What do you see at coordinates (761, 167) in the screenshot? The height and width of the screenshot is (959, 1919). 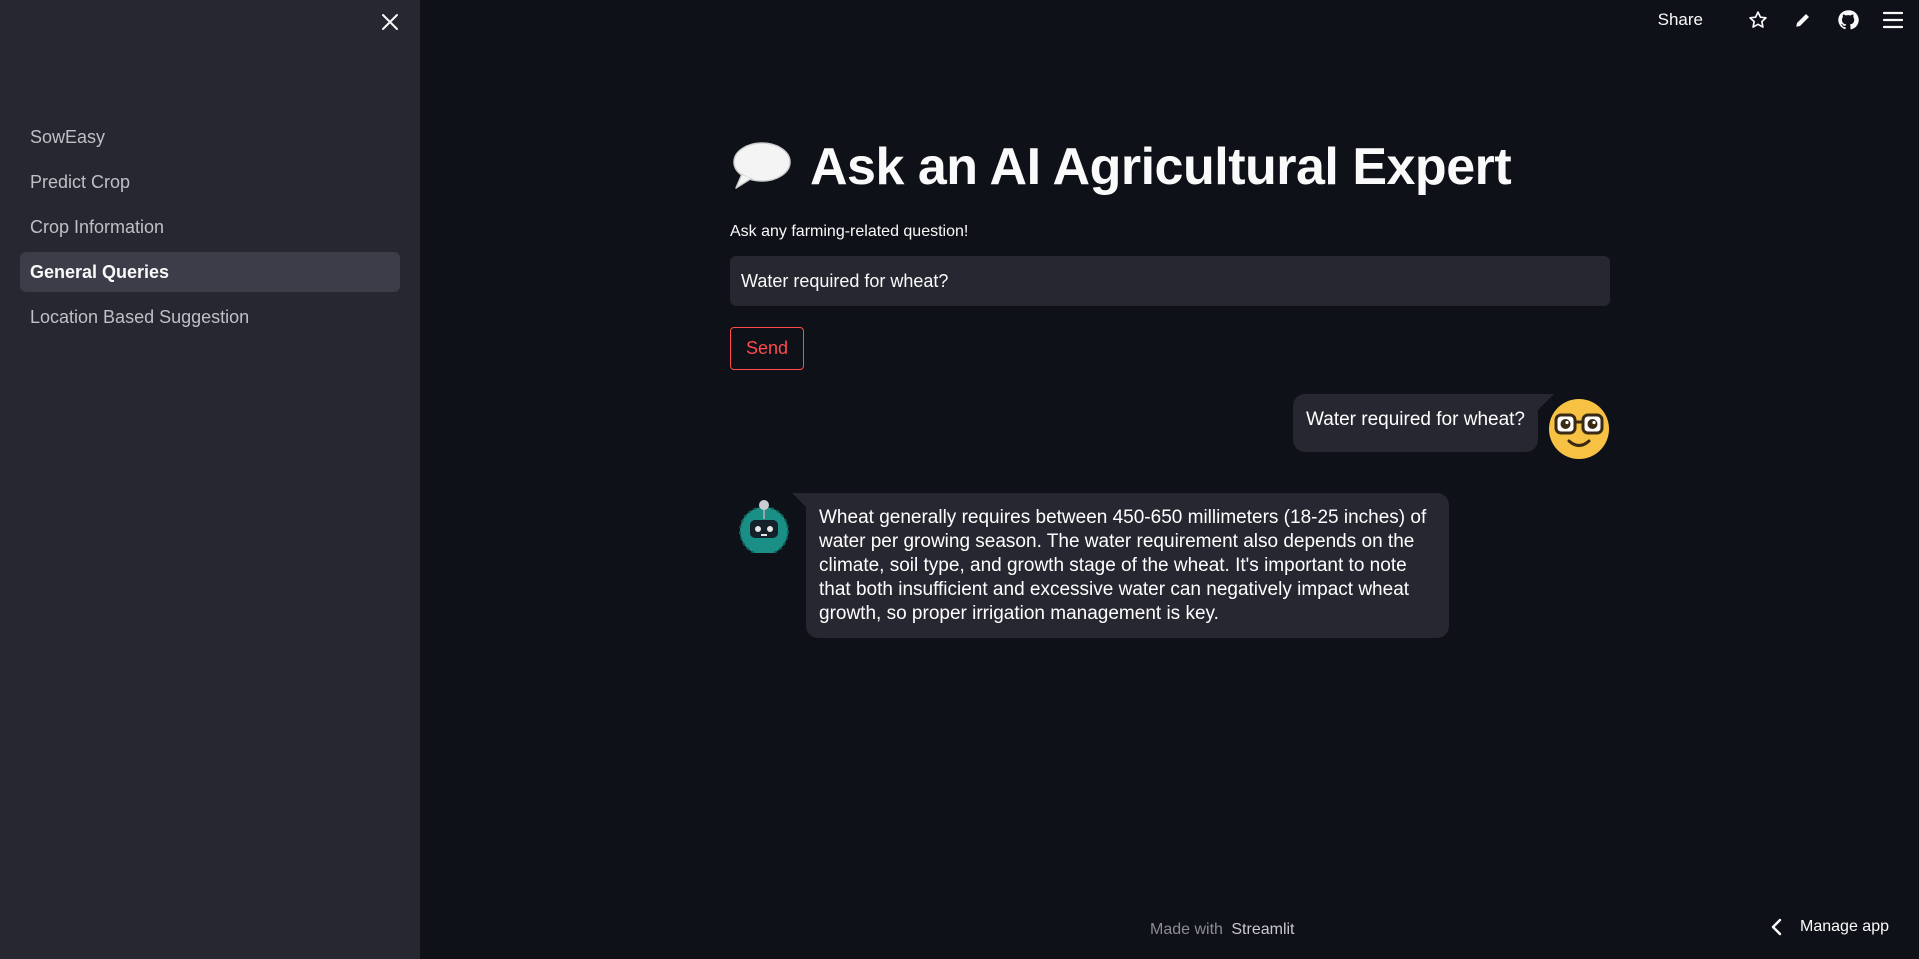 I see `speech-bubble-icon` at bounding box center [761, 167].